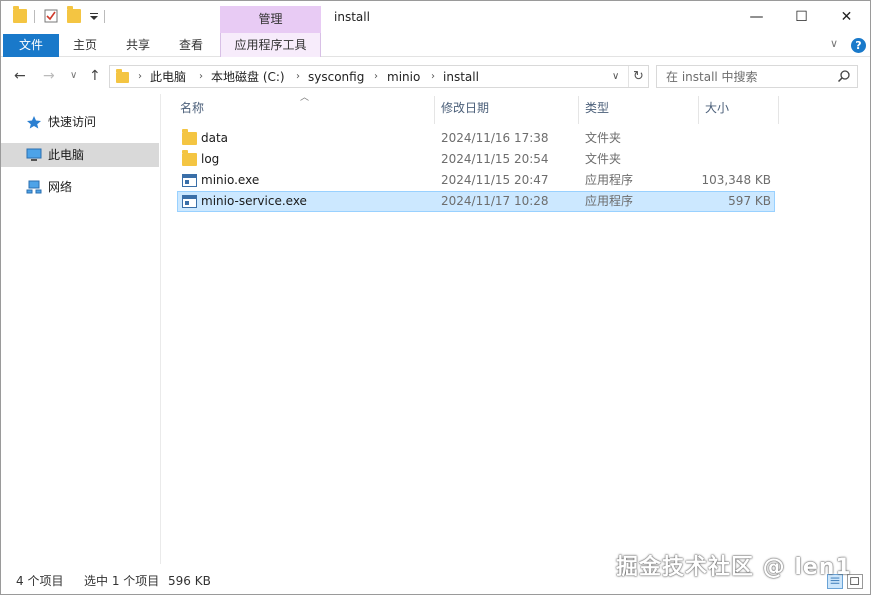 The width and height of the screenshot is (871, 595). Describe the element at coordinates (352, 17) in the screenshot. I see `window-title: install` at that location.